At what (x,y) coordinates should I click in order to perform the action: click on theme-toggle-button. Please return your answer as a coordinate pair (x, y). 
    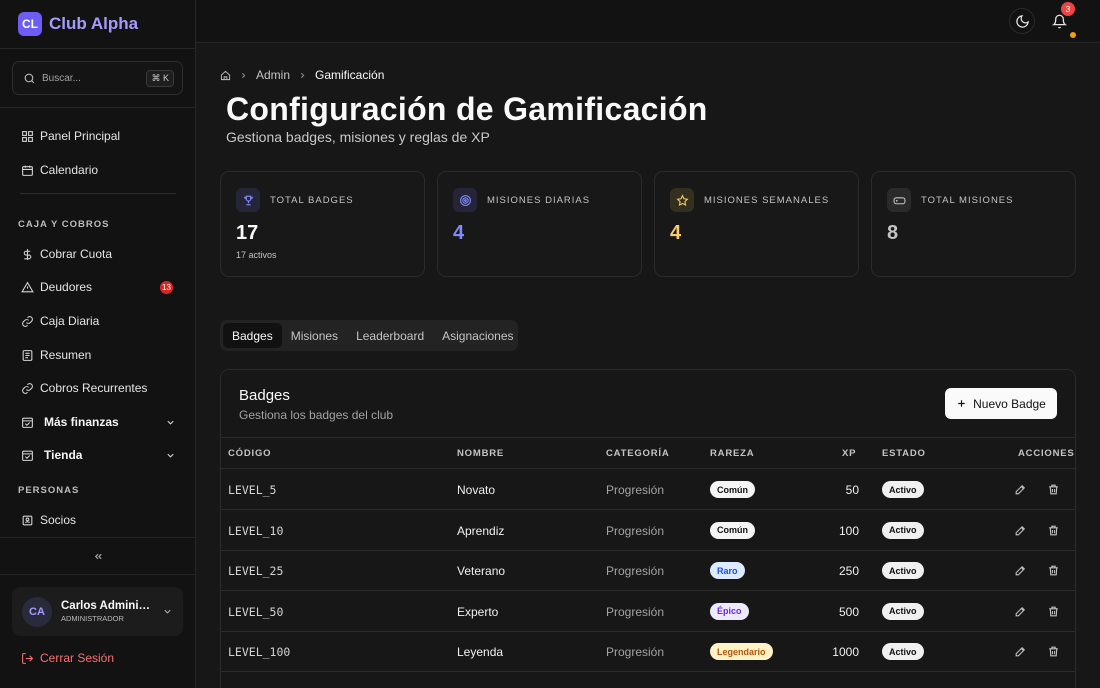
    Looking at the image, I should click on (1022, 21).